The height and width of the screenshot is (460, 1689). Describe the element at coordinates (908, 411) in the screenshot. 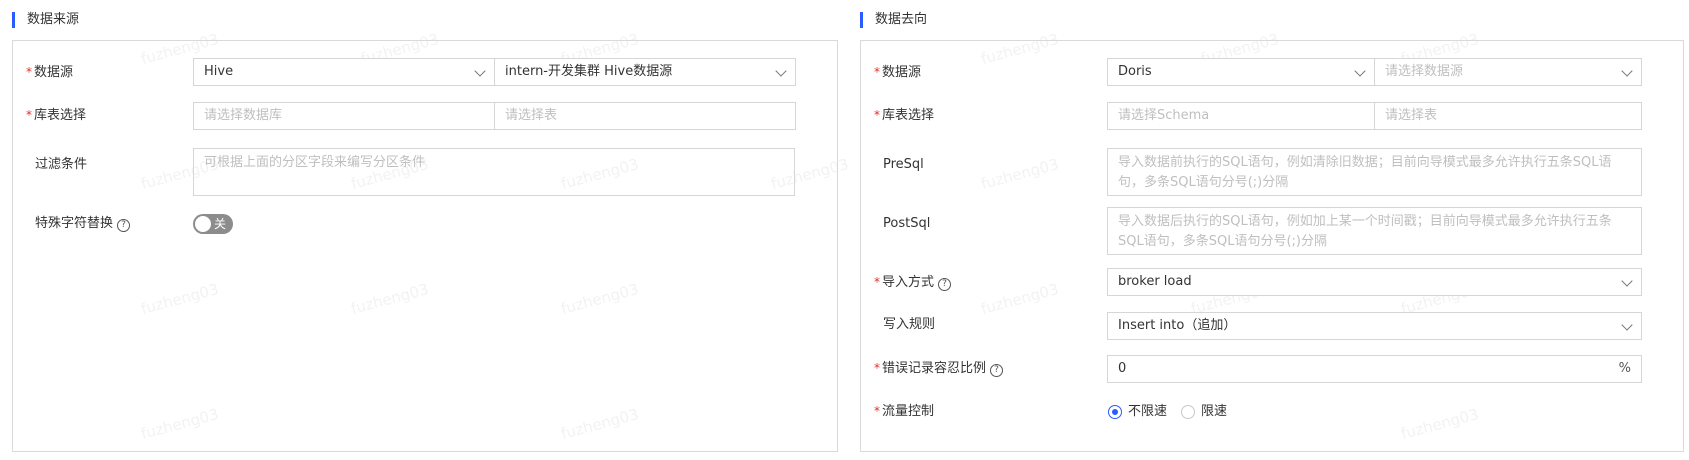

I see `flow-control-label-text: 流量控制` at that location.